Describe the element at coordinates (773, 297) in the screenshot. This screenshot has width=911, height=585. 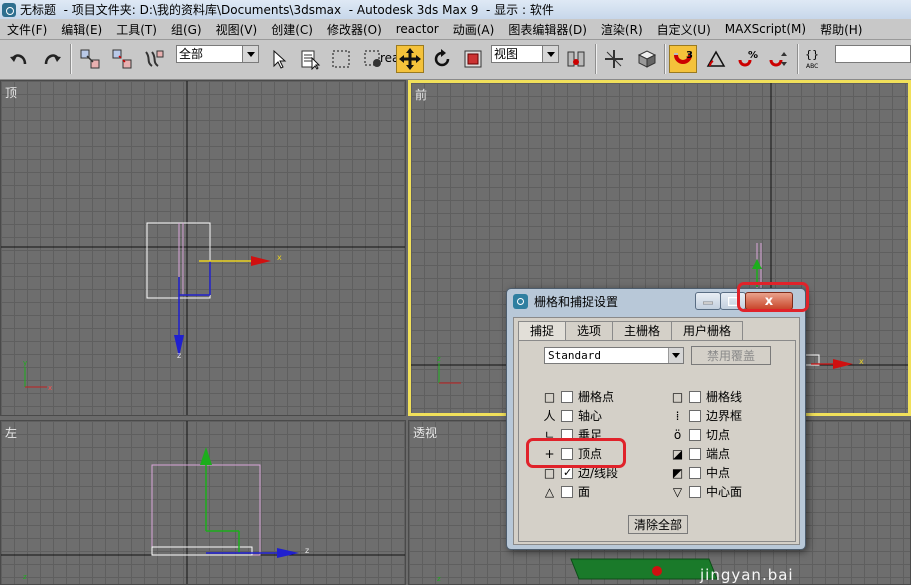
I see `highlight-close-ring` at that location.